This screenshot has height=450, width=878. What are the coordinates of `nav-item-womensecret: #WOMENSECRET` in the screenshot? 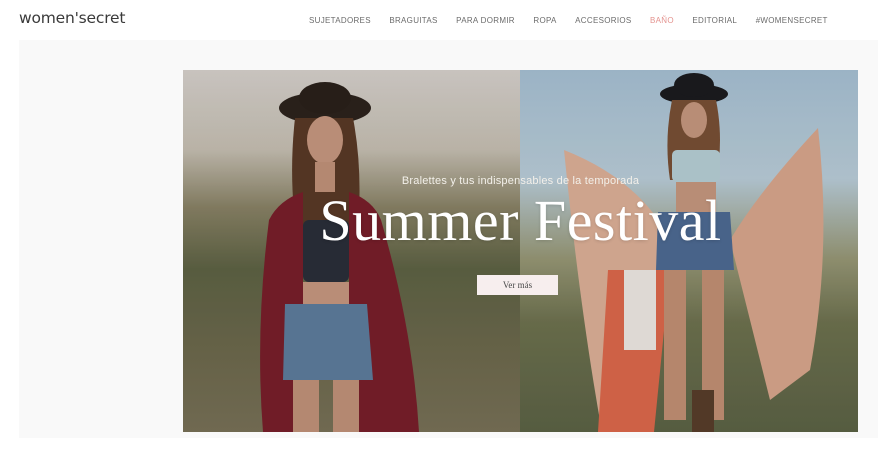 It's located at (792, 20).